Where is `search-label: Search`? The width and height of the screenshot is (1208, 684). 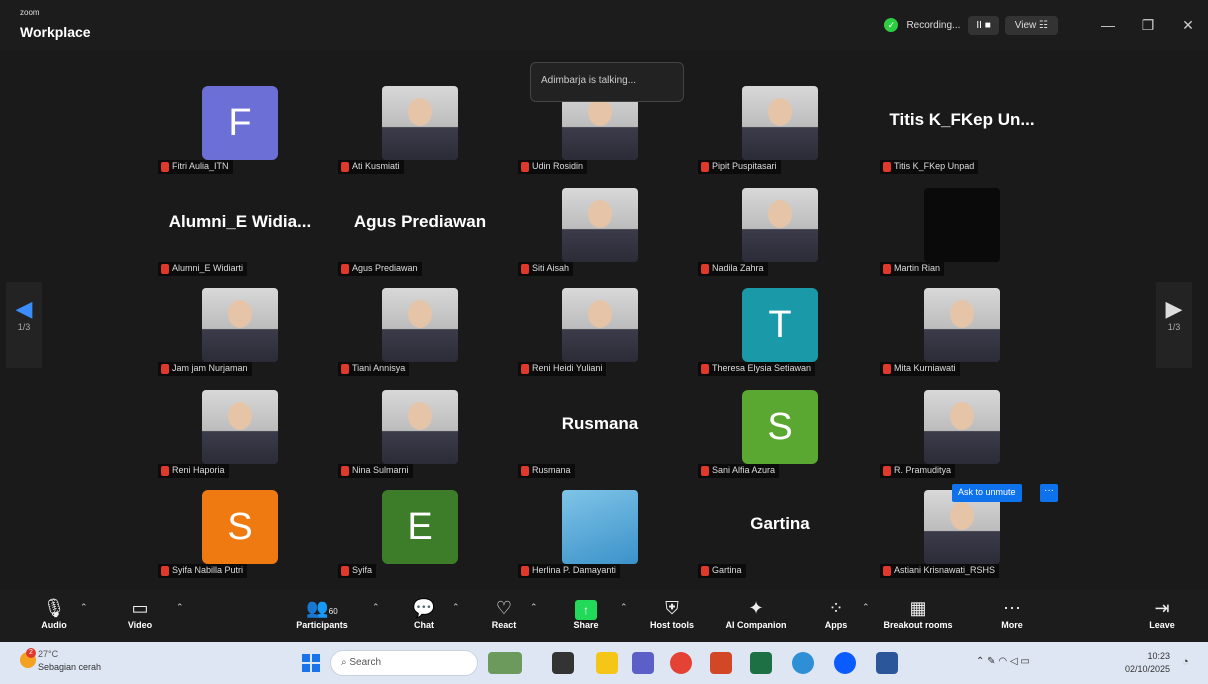 search-label: Search is located at coordinates (365, 662).